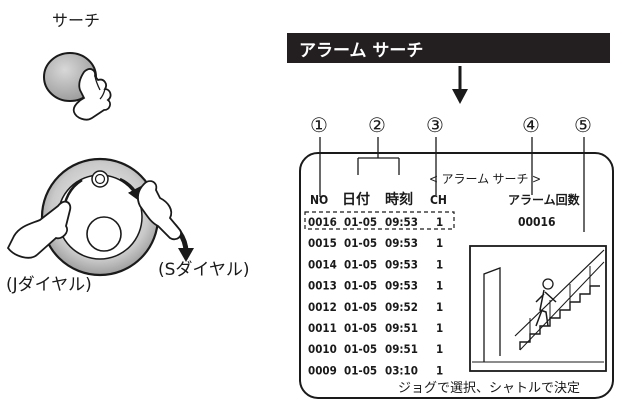  Describe the element at coordinates (322, 328) in the screenshot. I see `row-no: 0011` at that location.